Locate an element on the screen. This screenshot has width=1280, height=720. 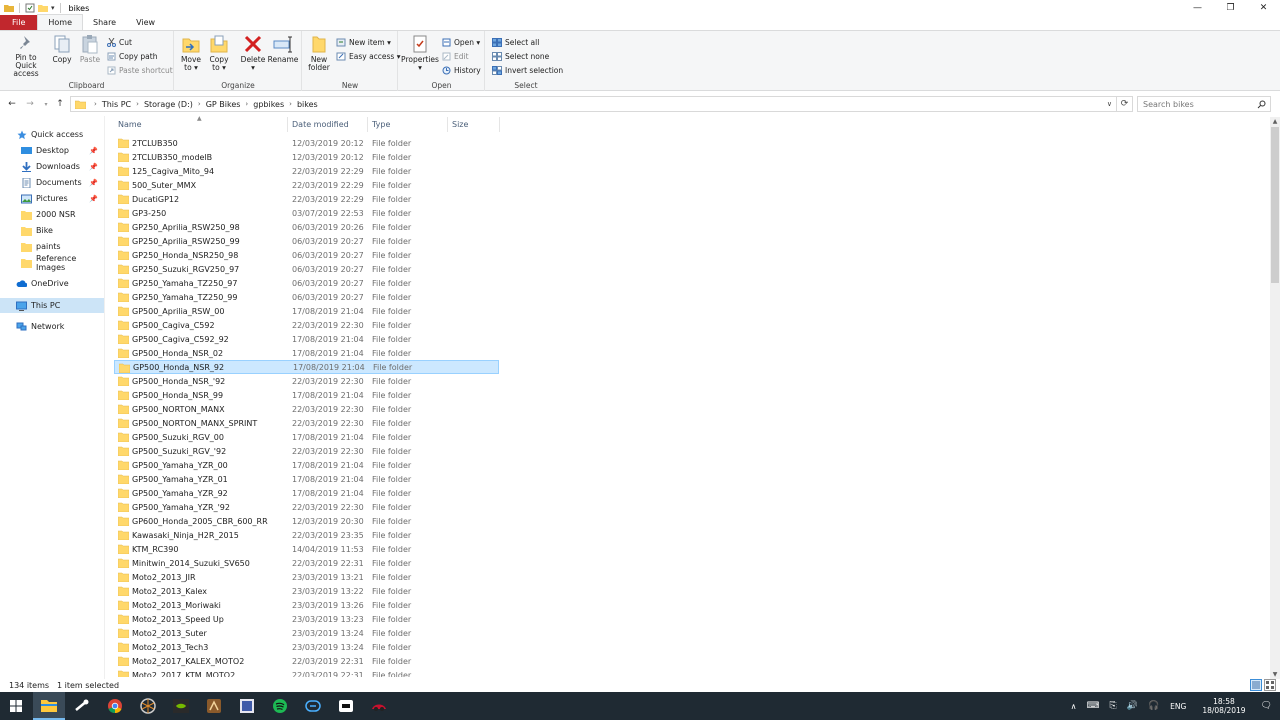
properties-button: Properties ▾ is located at coordinates (420, 53).